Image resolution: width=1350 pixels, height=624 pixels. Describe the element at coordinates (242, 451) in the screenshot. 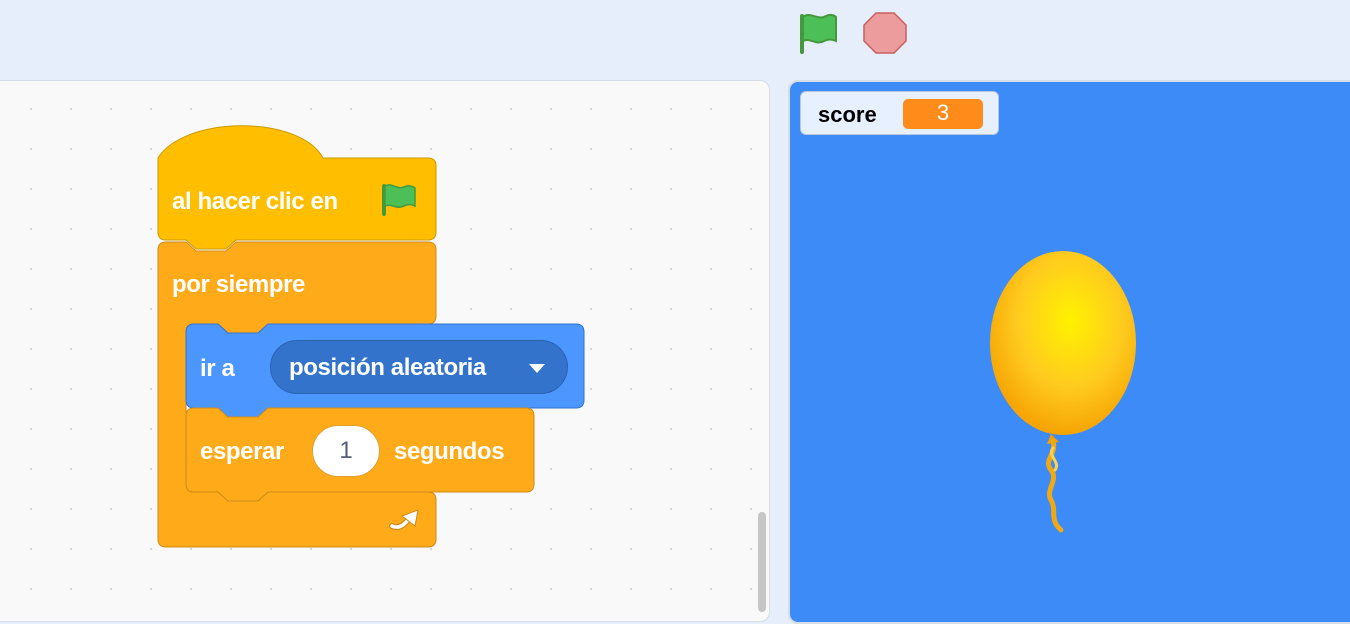

I see `wait-block-label: esperar` at that location.